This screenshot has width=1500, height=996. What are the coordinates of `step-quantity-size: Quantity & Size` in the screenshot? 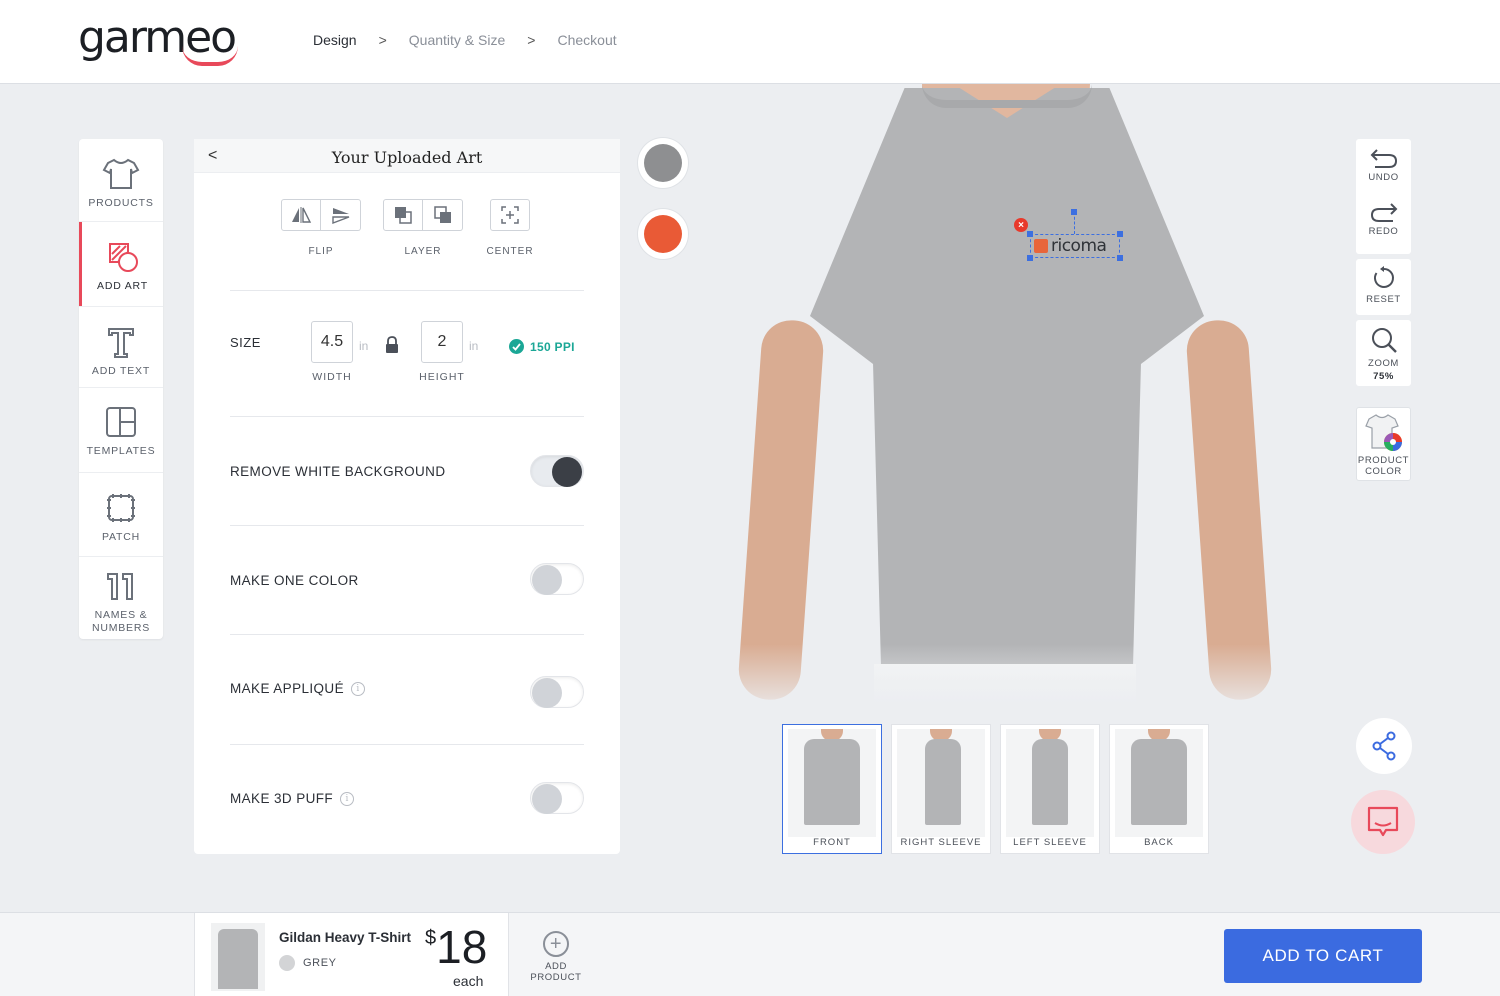 It's located at (457, 40).